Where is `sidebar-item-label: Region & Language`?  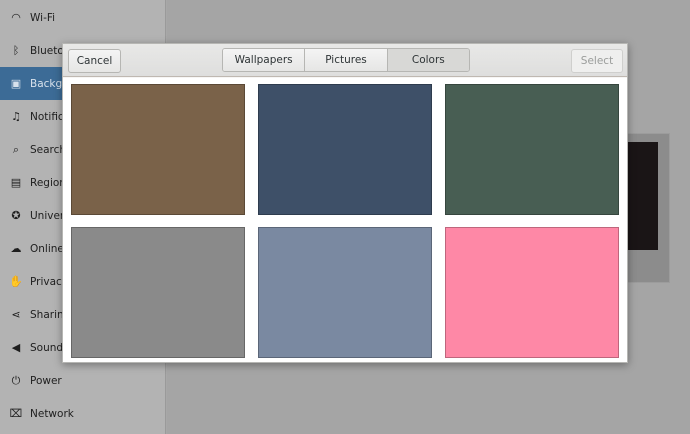 sidebar-item-label: Region & Language is located at coordinates (46, 182).